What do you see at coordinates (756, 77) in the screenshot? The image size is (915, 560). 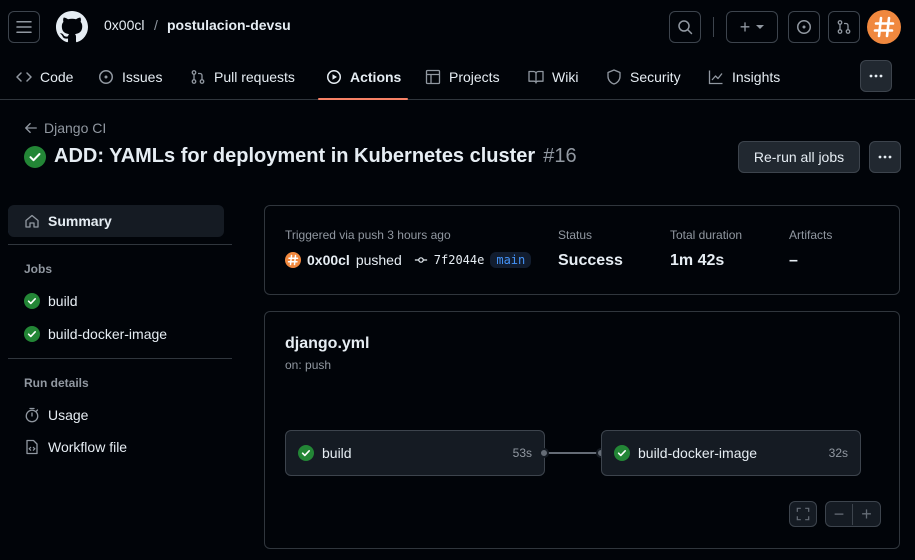 I see `tab-insights-label: Insights` at bounding box center [756, 77].